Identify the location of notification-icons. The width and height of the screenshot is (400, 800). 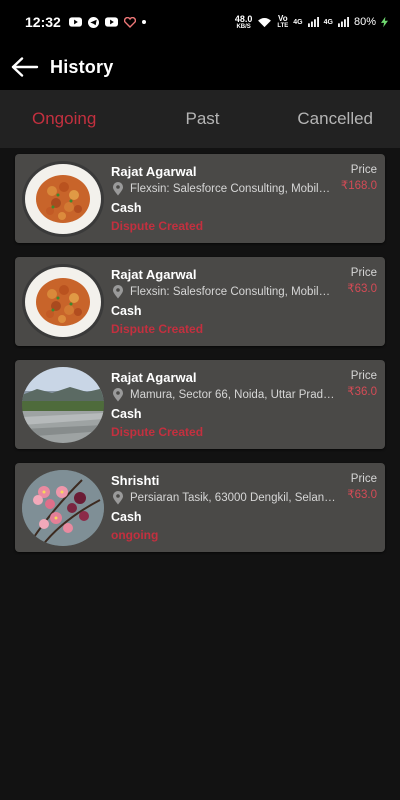
(107, 22).